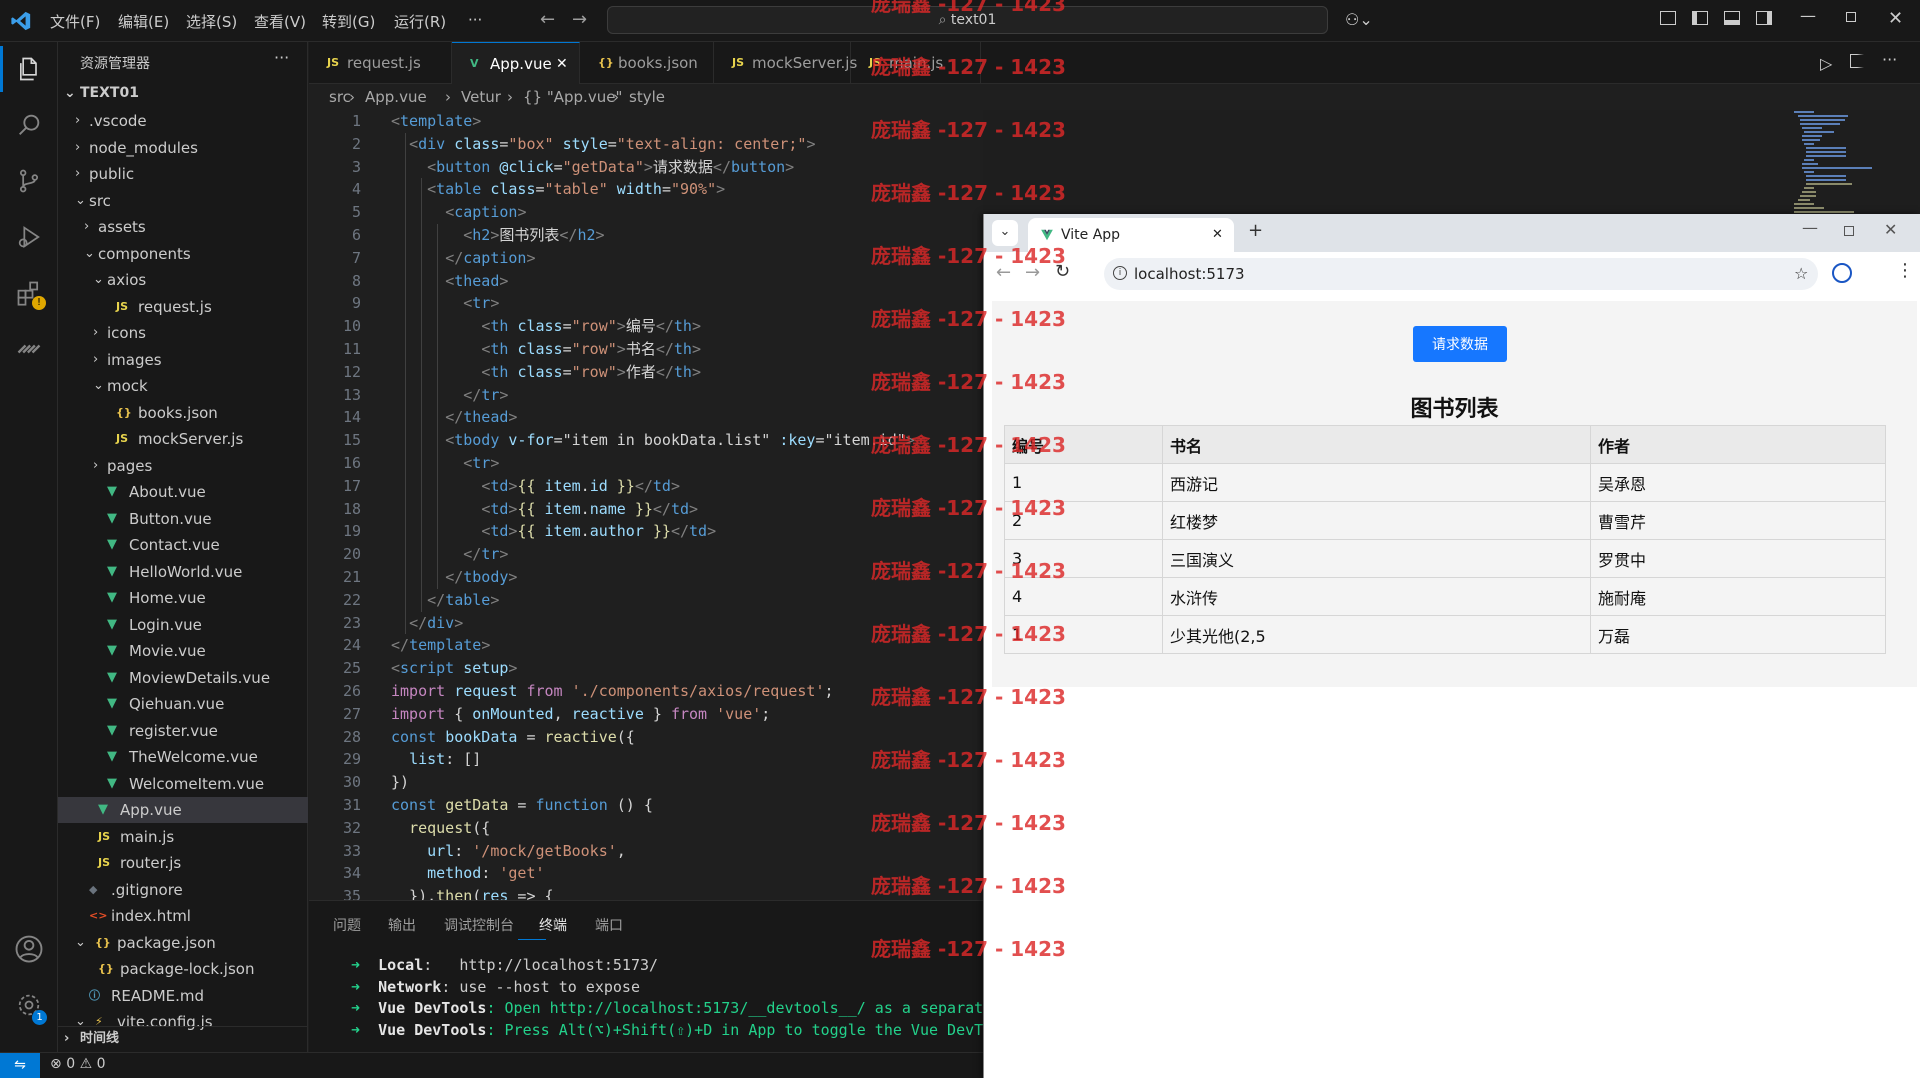  I want to click on tree-item: ▼ HelloWorld.vue, so click(183, 572).